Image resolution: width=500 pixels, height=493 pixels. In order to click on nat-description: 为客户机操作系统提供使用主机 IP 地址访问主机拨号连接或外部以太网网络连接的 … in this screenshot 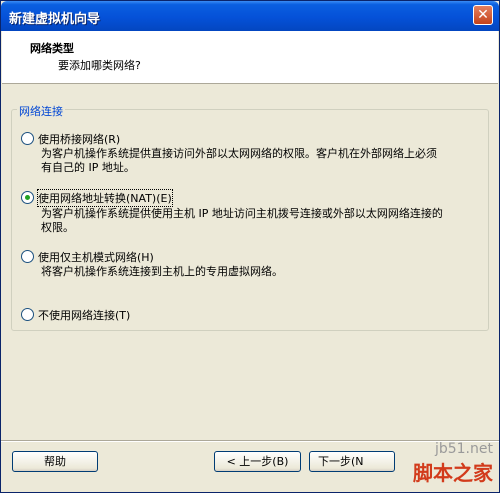, I will do `click(242, 221)`.